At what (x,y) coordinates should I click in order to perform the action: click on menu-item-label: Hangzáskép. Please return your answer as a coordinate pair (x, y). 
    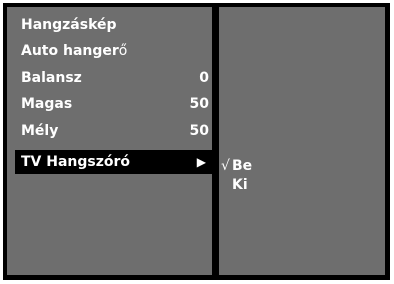
    Looking at the image, I should click on (69, 25).